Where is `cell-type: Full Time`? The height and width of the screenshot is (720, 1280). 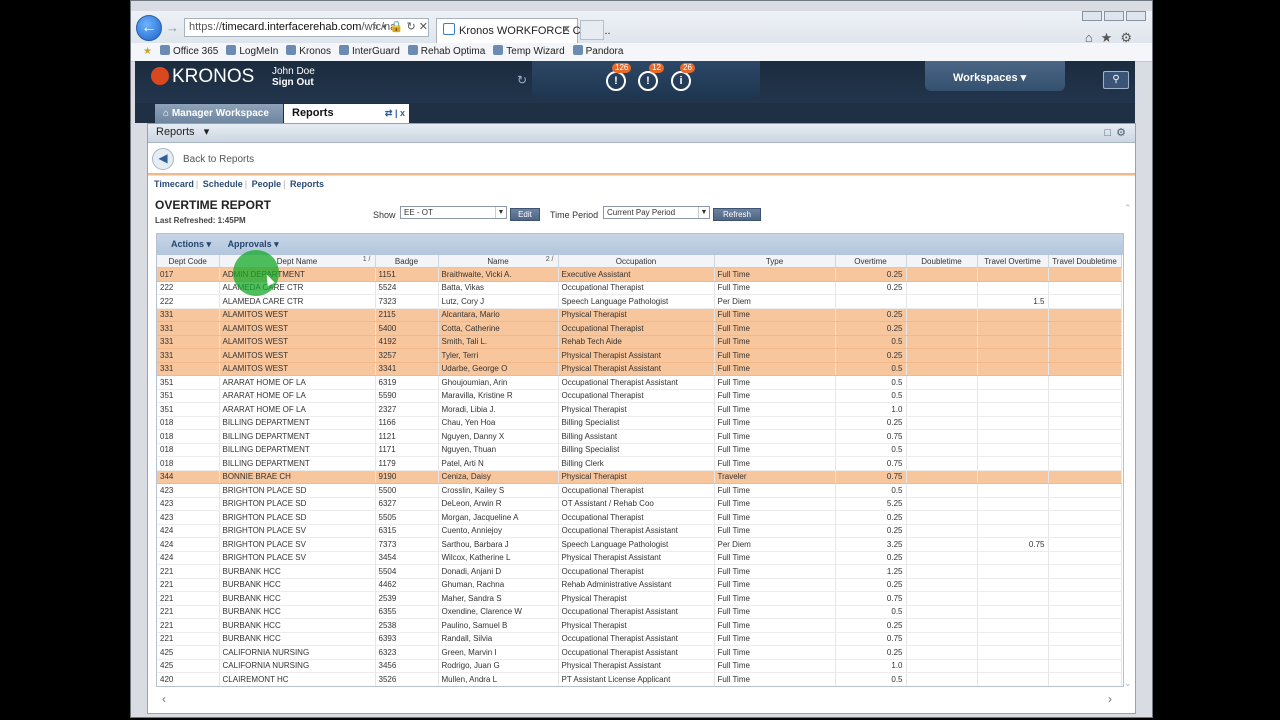
cell-type: Full Time is located at coordinates (775, 490).